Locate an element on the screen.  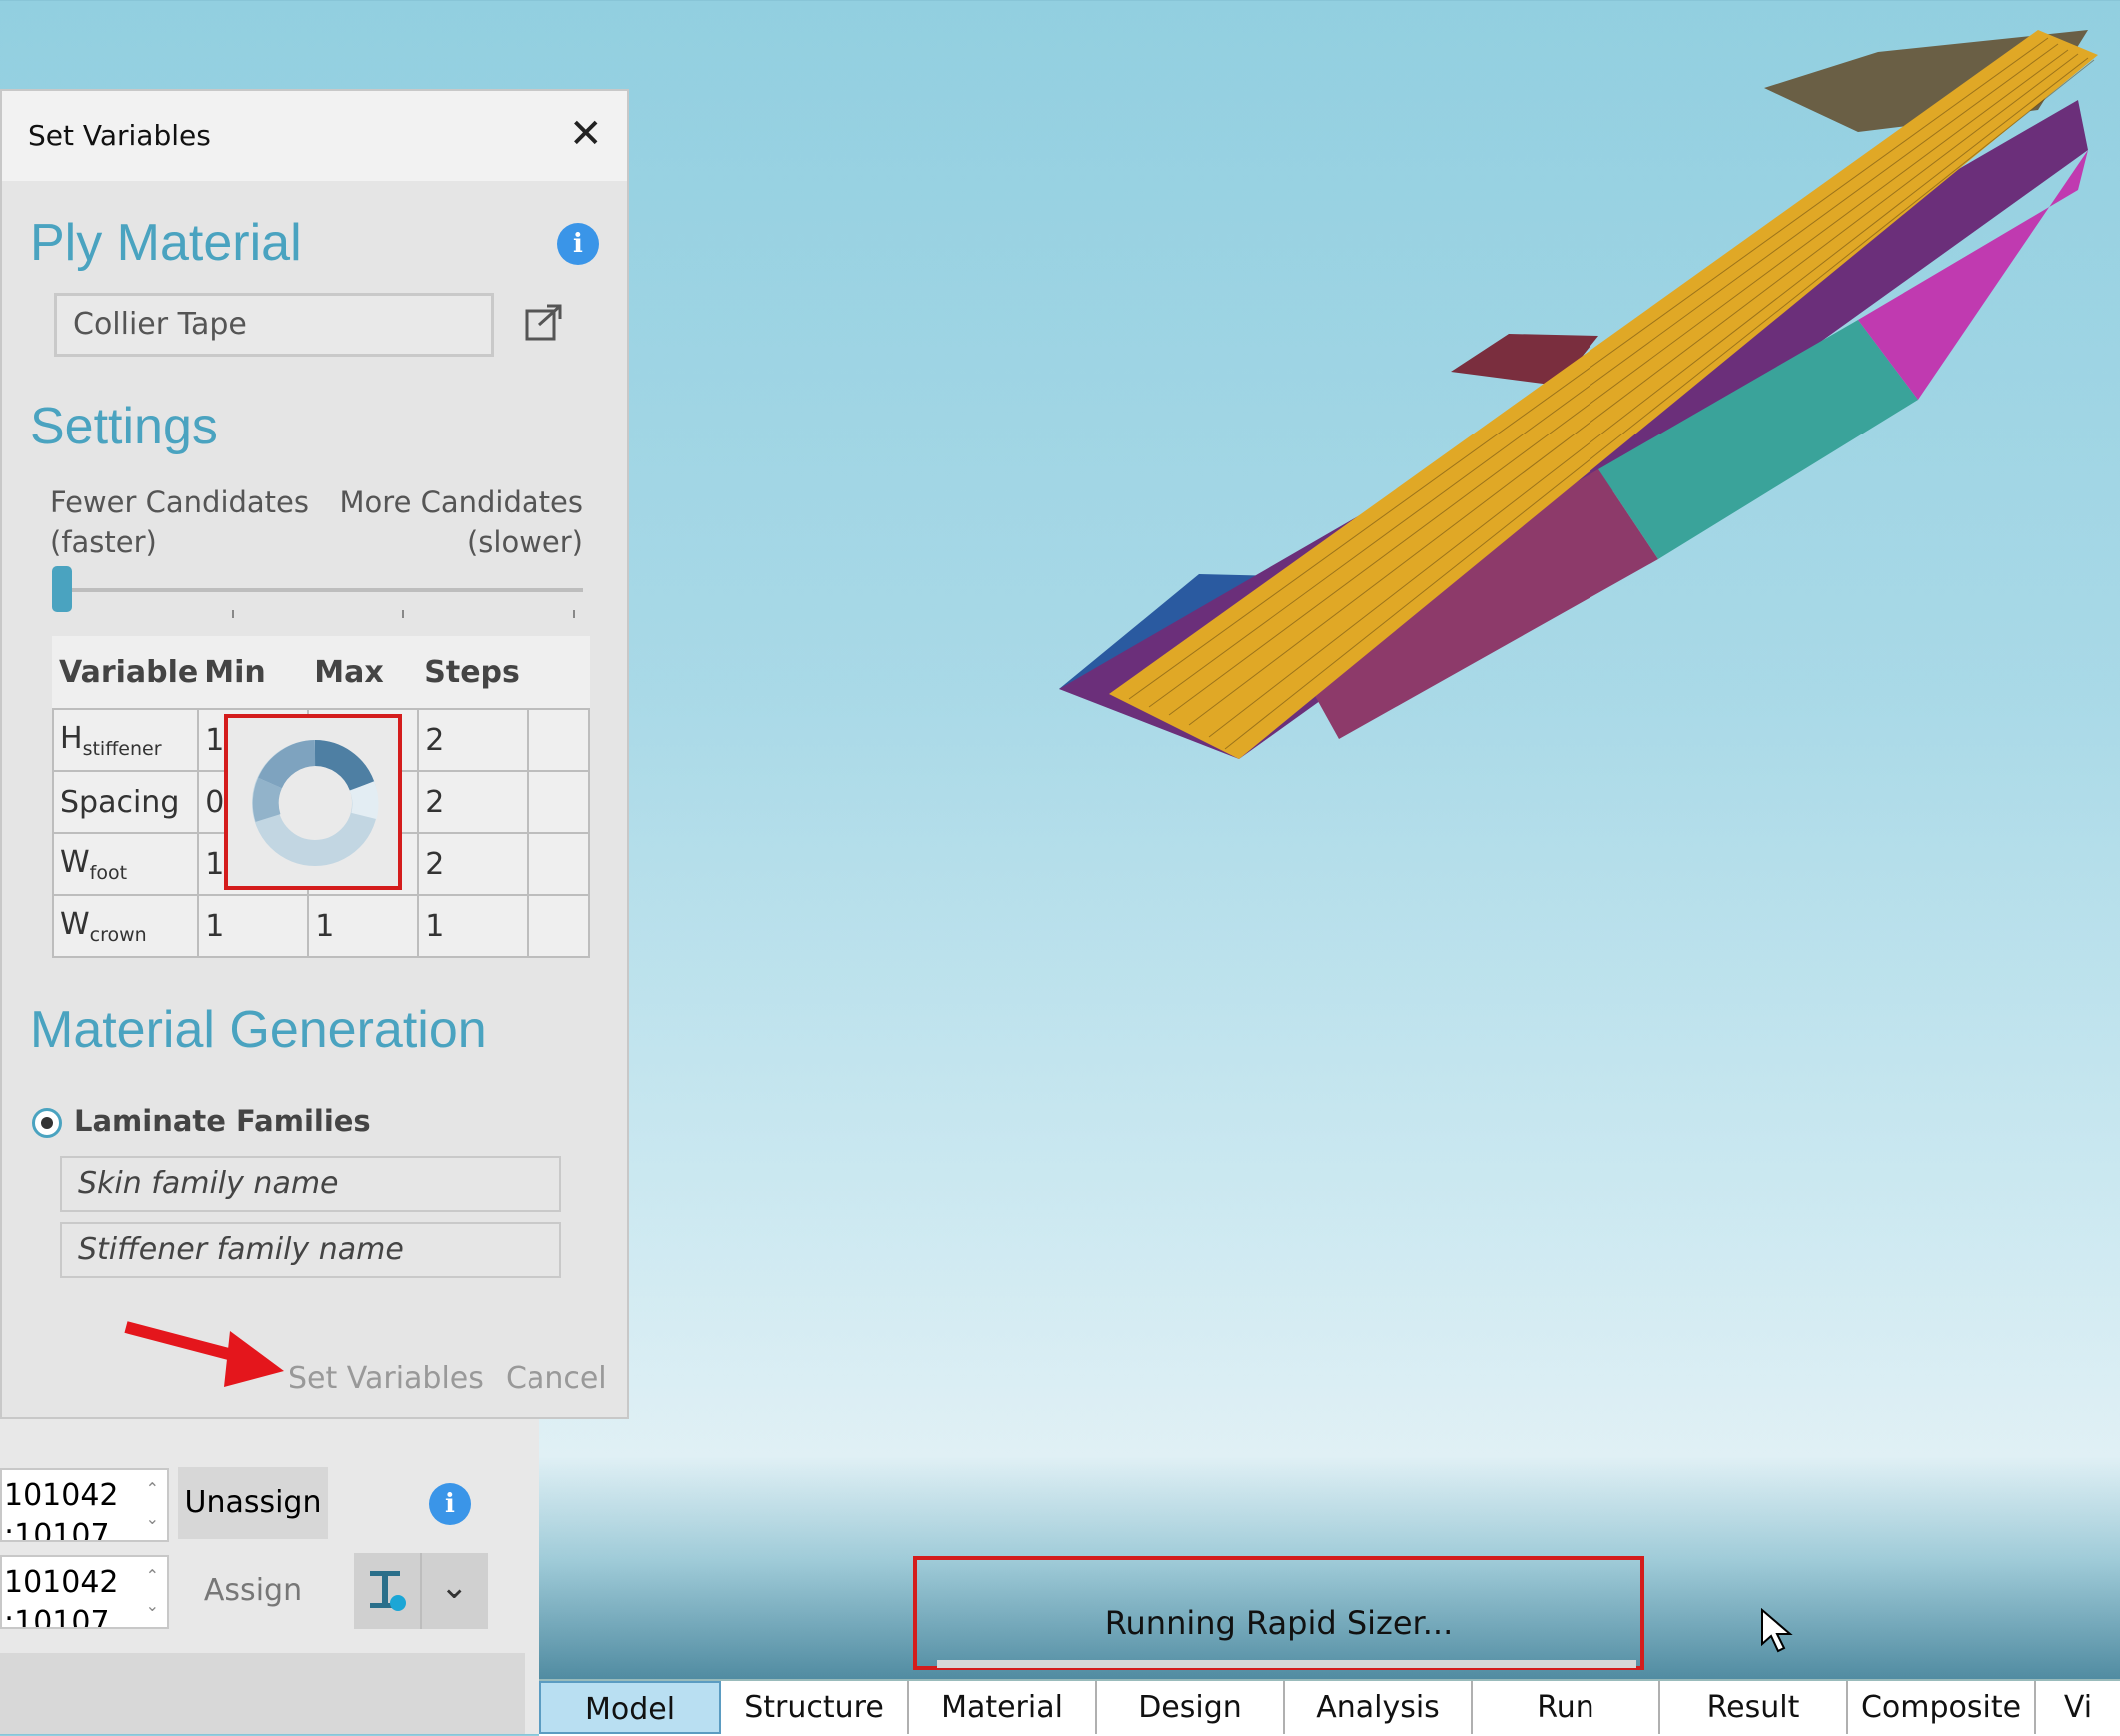
candidates-slider-track is located at coordinates (319, 590).